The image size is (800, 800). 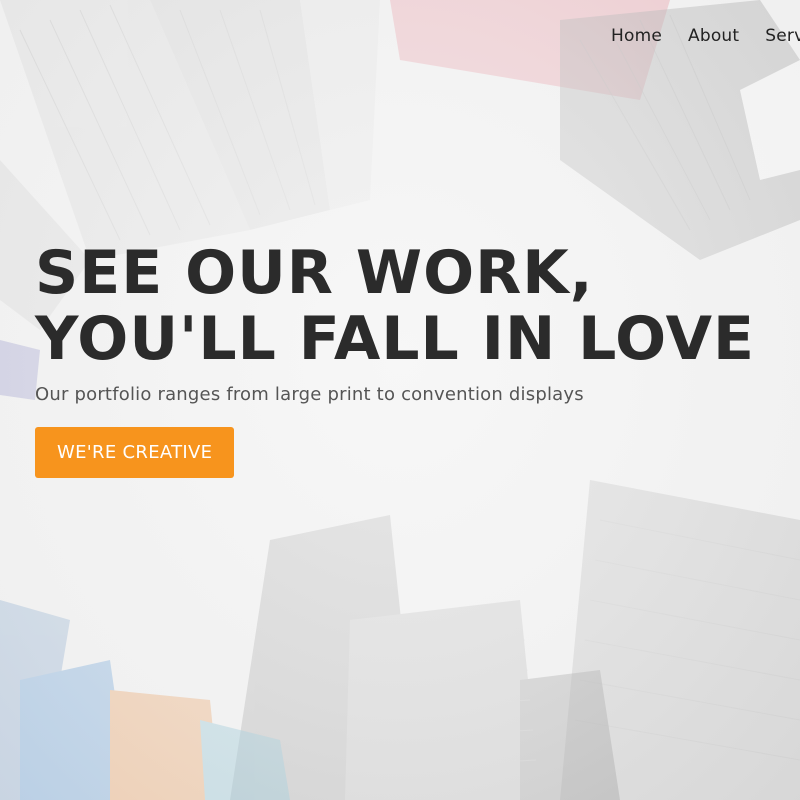 What do you see at coordinates (135, 452) in the screenshot?
I see `were-creative-button: WE'RE CREATIVE` at bounding box center [135, 452].